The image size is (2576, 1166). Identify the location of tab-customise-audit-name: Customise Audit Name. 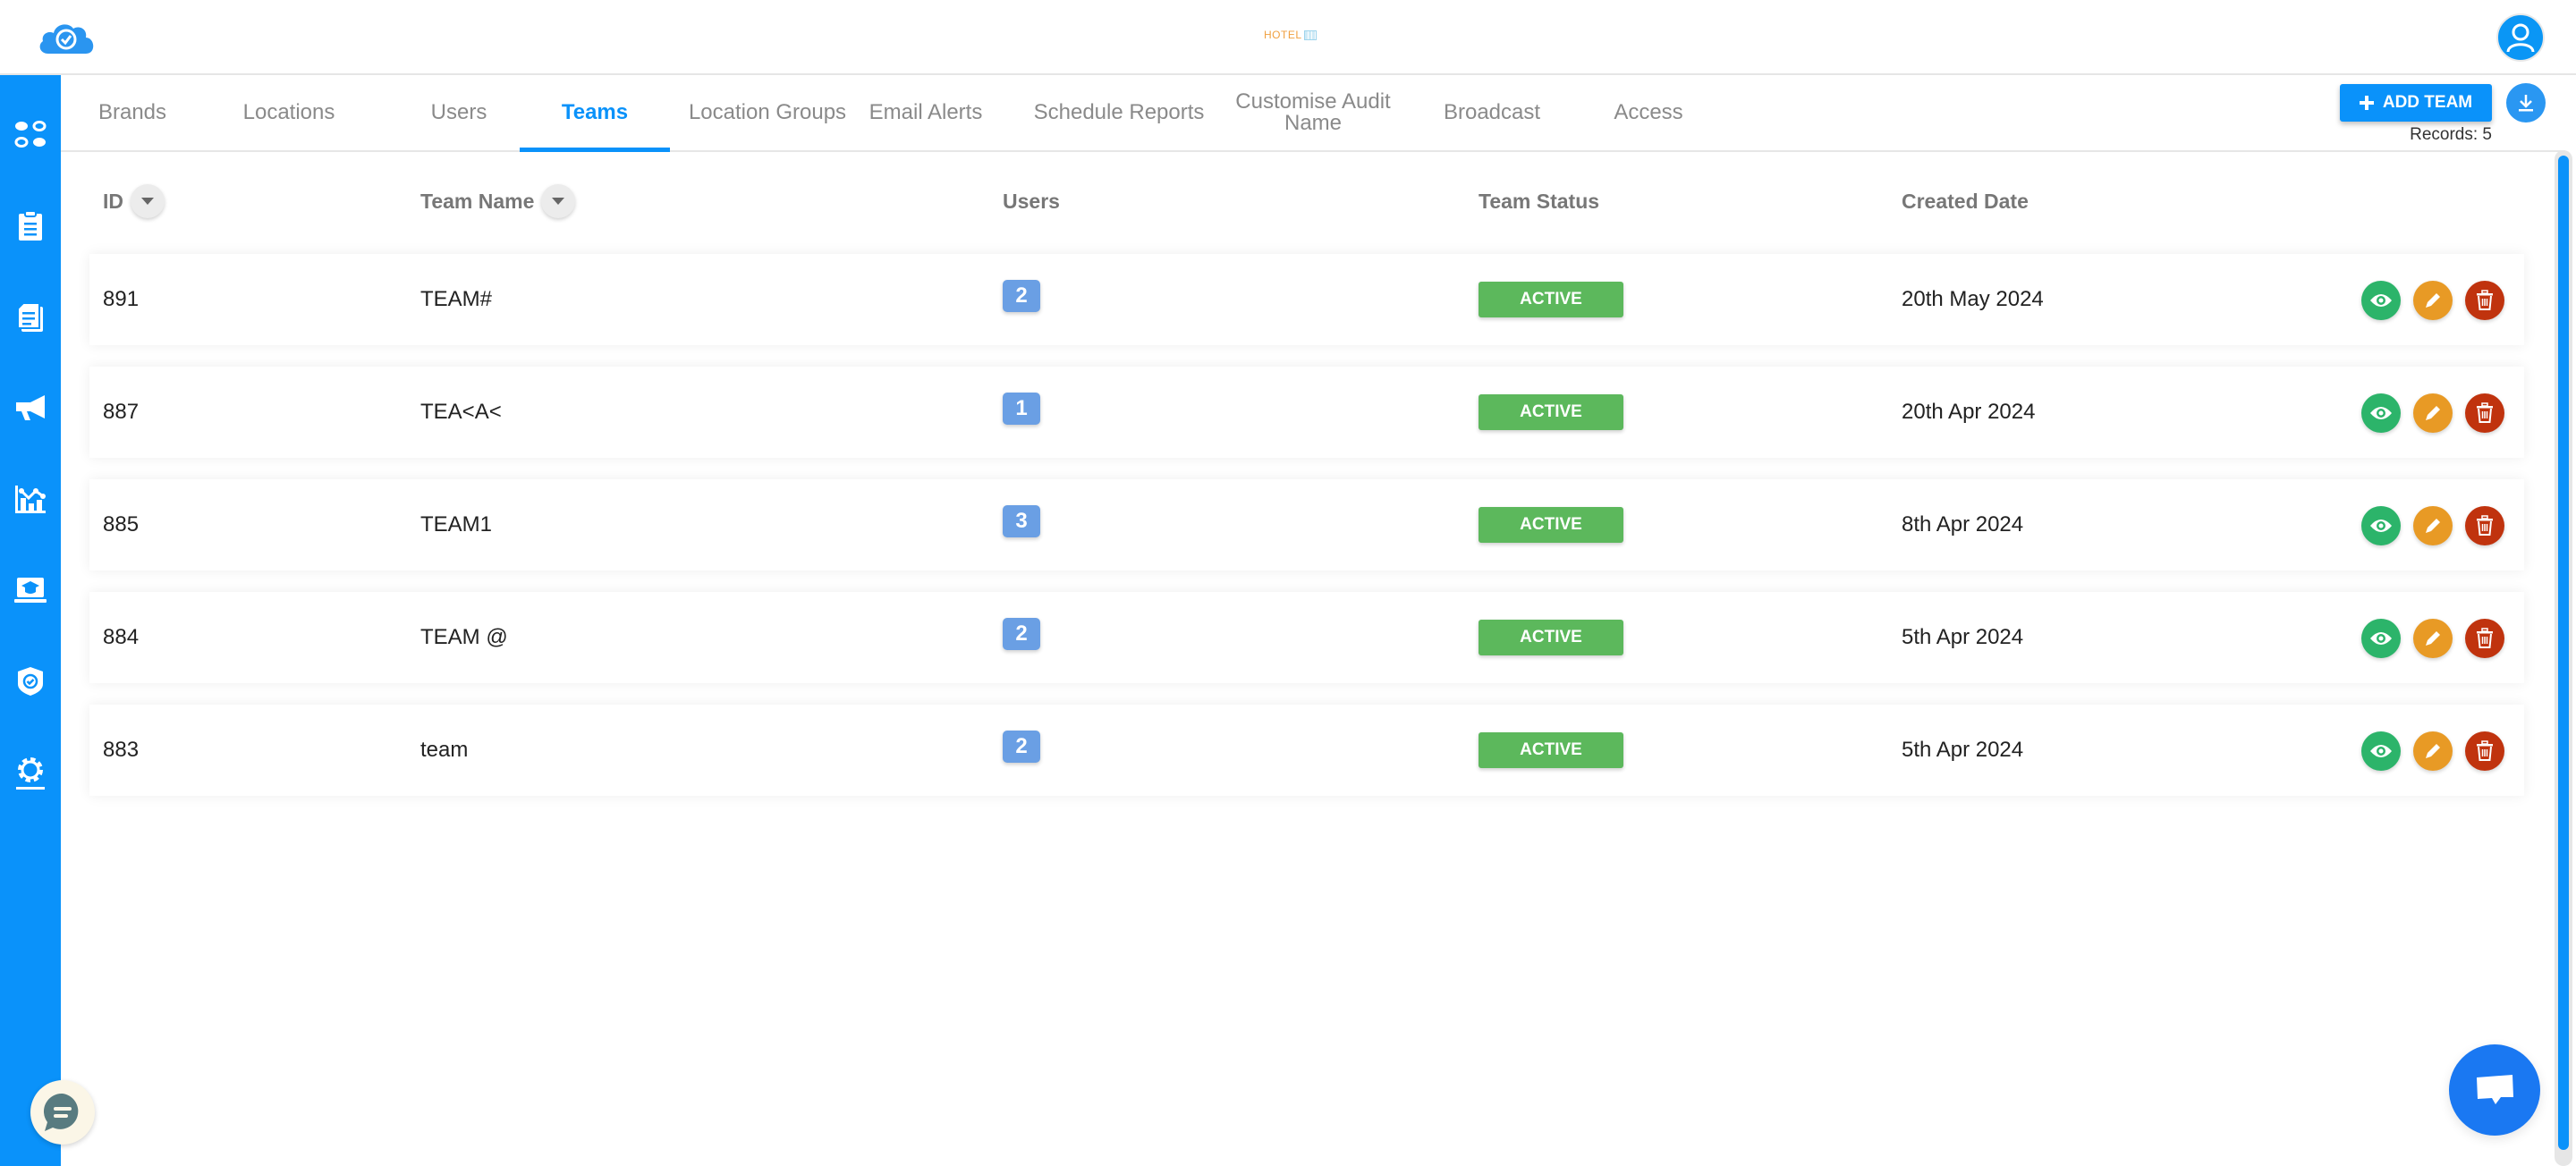
(1313, 112).